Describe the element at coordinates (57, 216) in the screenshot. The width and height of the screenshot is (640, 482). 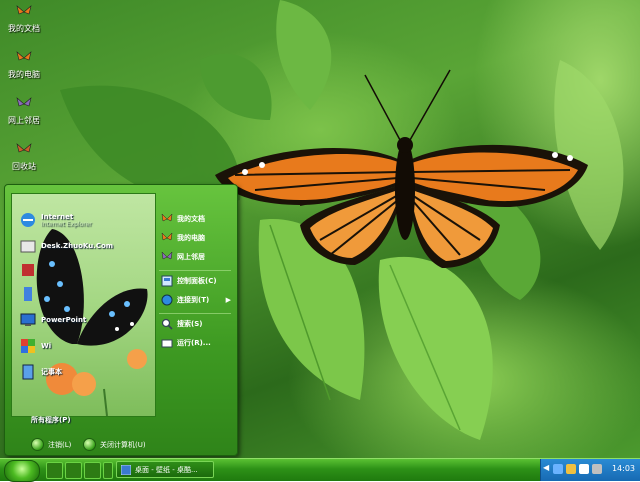
I see `menu-item-label: Internet` at that location.